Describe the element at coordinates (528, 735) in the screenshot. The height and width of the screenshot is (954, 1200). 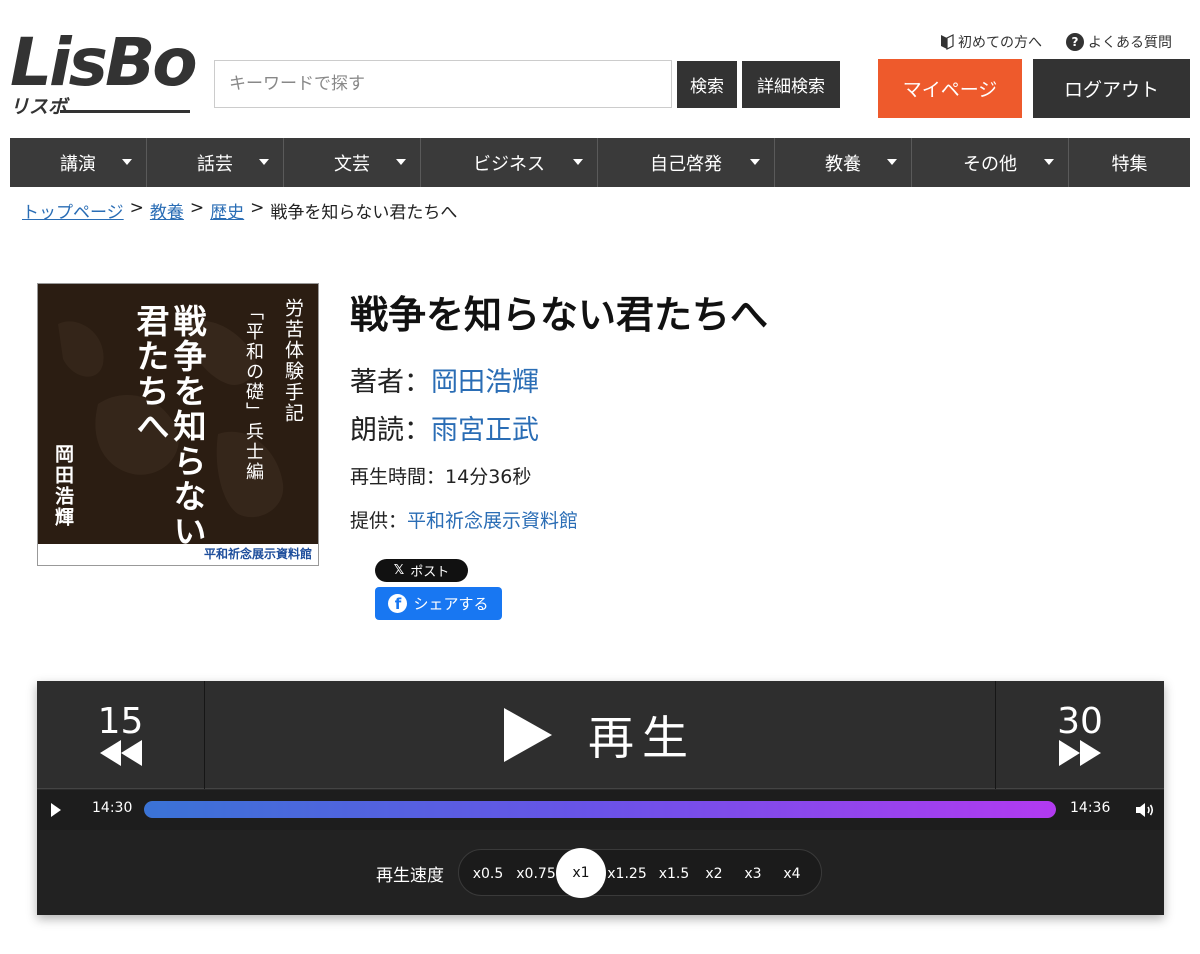
I see `play-icon` at that location.